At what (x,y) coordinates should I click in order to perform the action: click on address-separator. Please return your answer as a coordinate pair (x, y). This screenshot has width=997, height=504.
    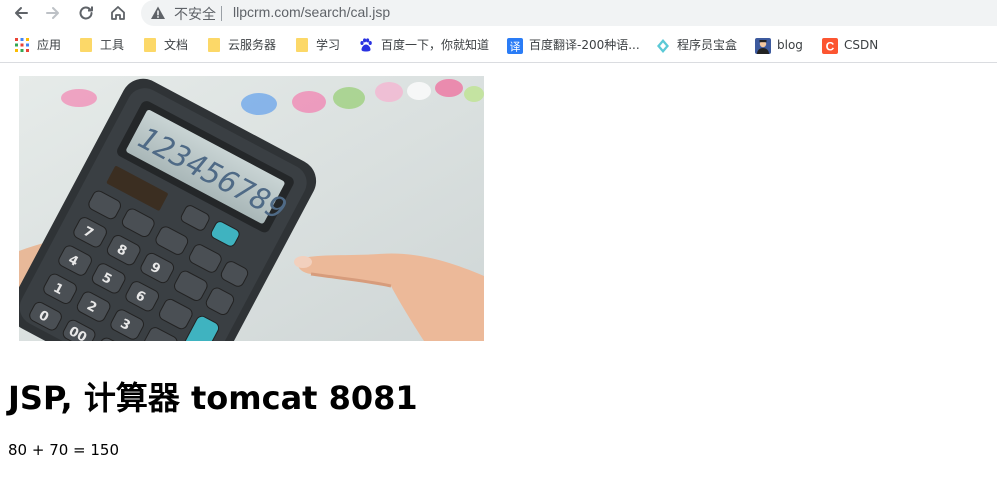
    Looking at the image, I should click on (221, 13).